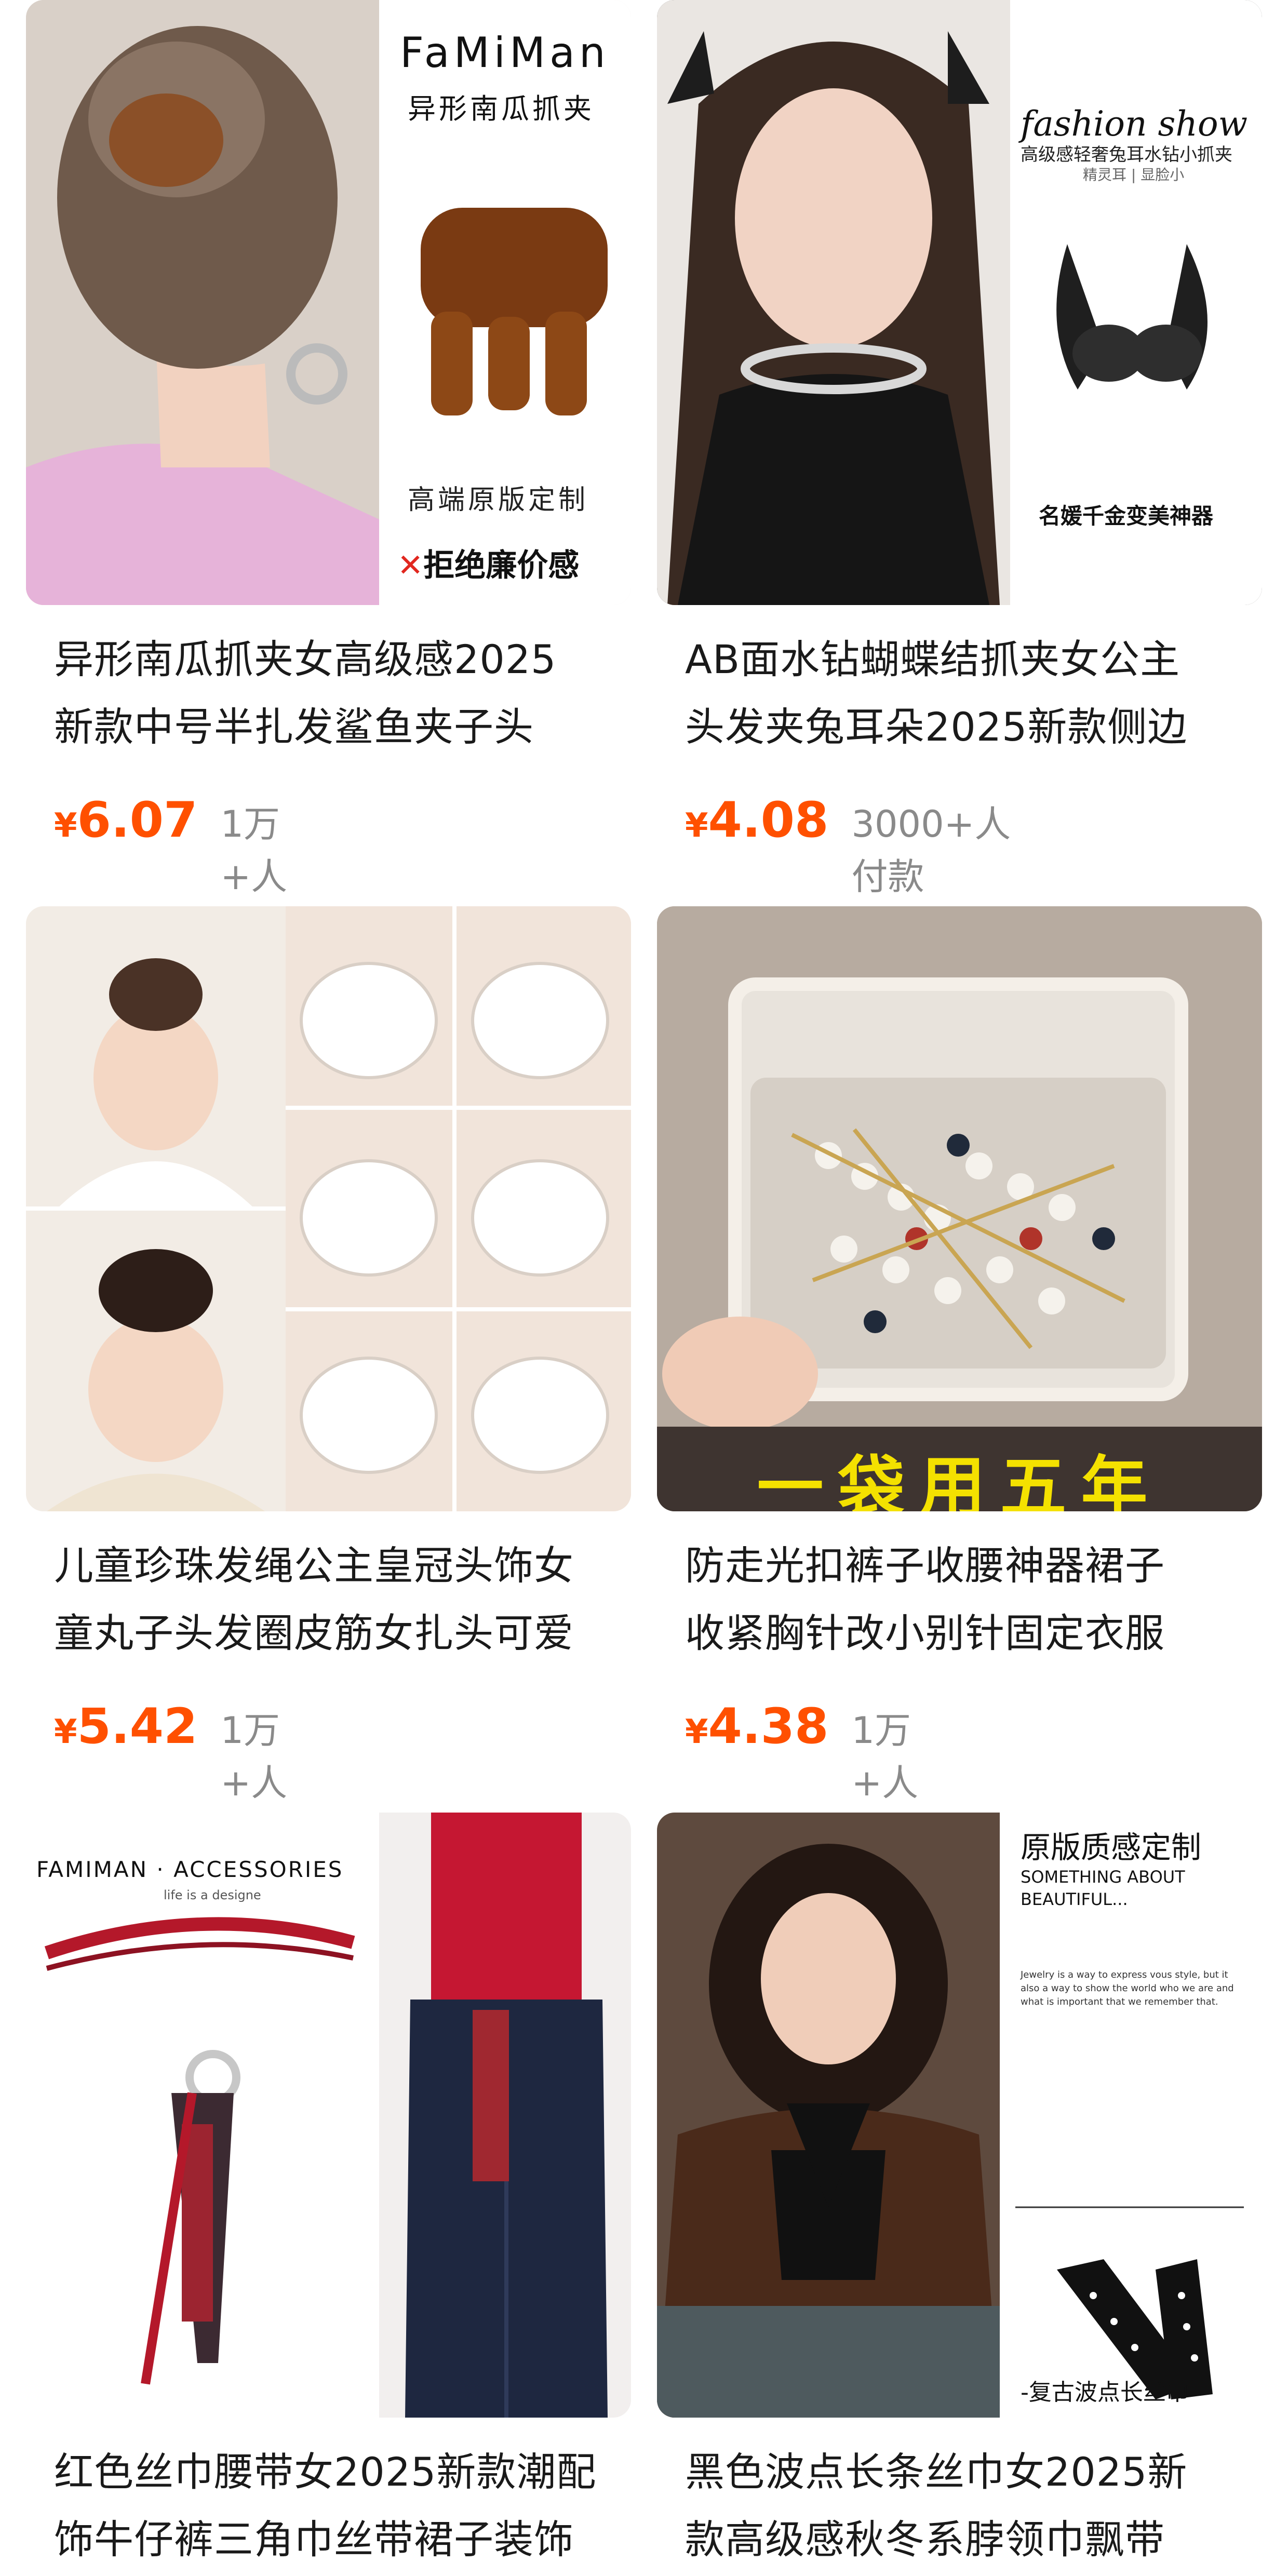 This screenshot has height=2576, width=1288. I want to click on red-belt-photo, so click(329, 2116).